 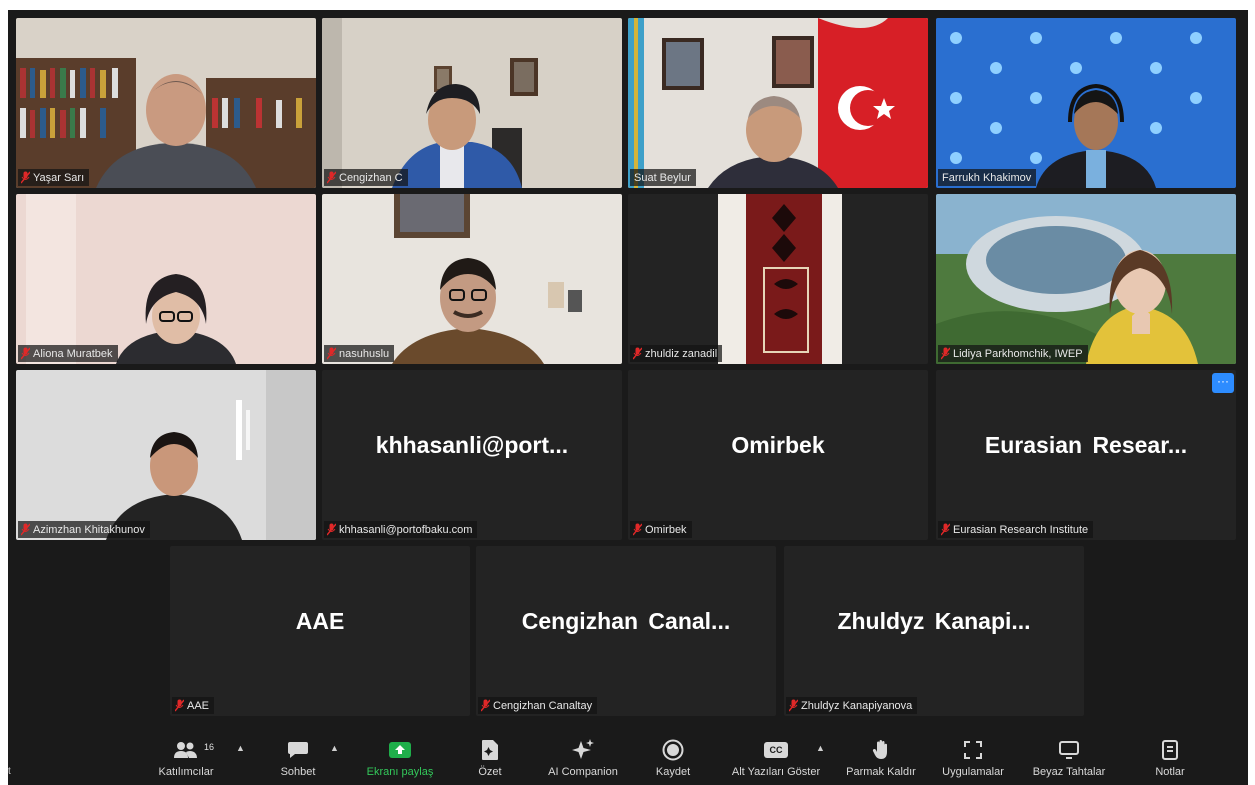 What do you see at coordinates (673, 772) in the screenshot?
I see `record-label: Kaydet` at bounding box center [673, 772].